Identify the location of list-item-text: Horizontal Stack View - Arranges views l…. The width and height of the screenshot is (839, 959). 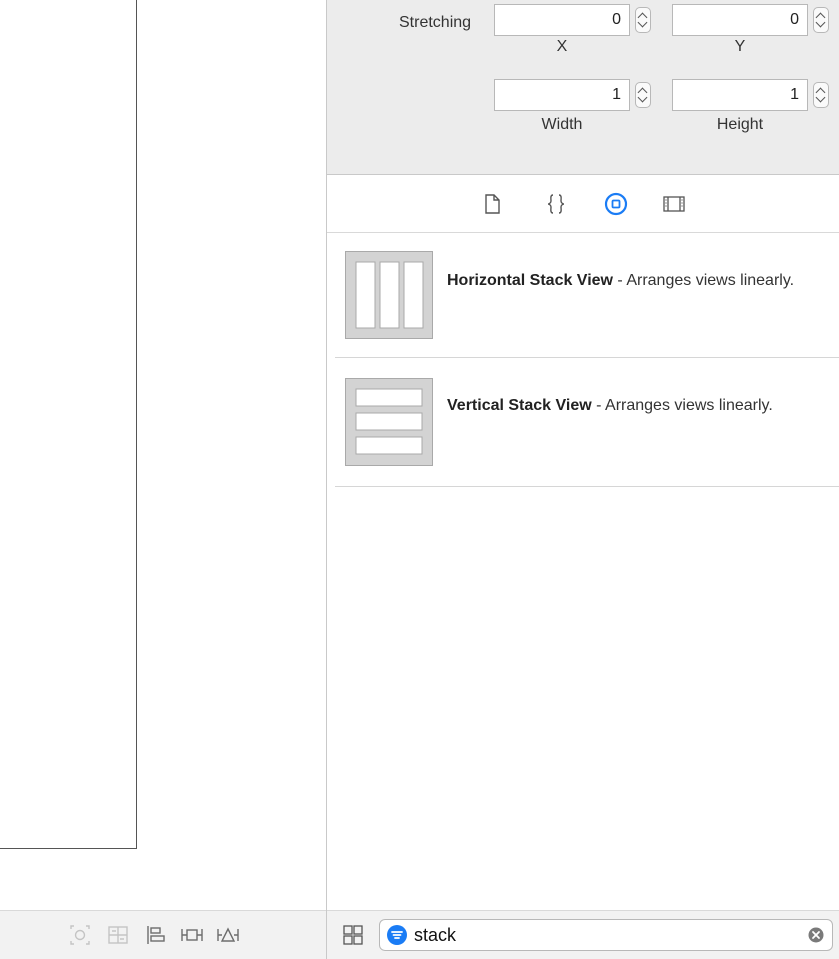
(632, 281).